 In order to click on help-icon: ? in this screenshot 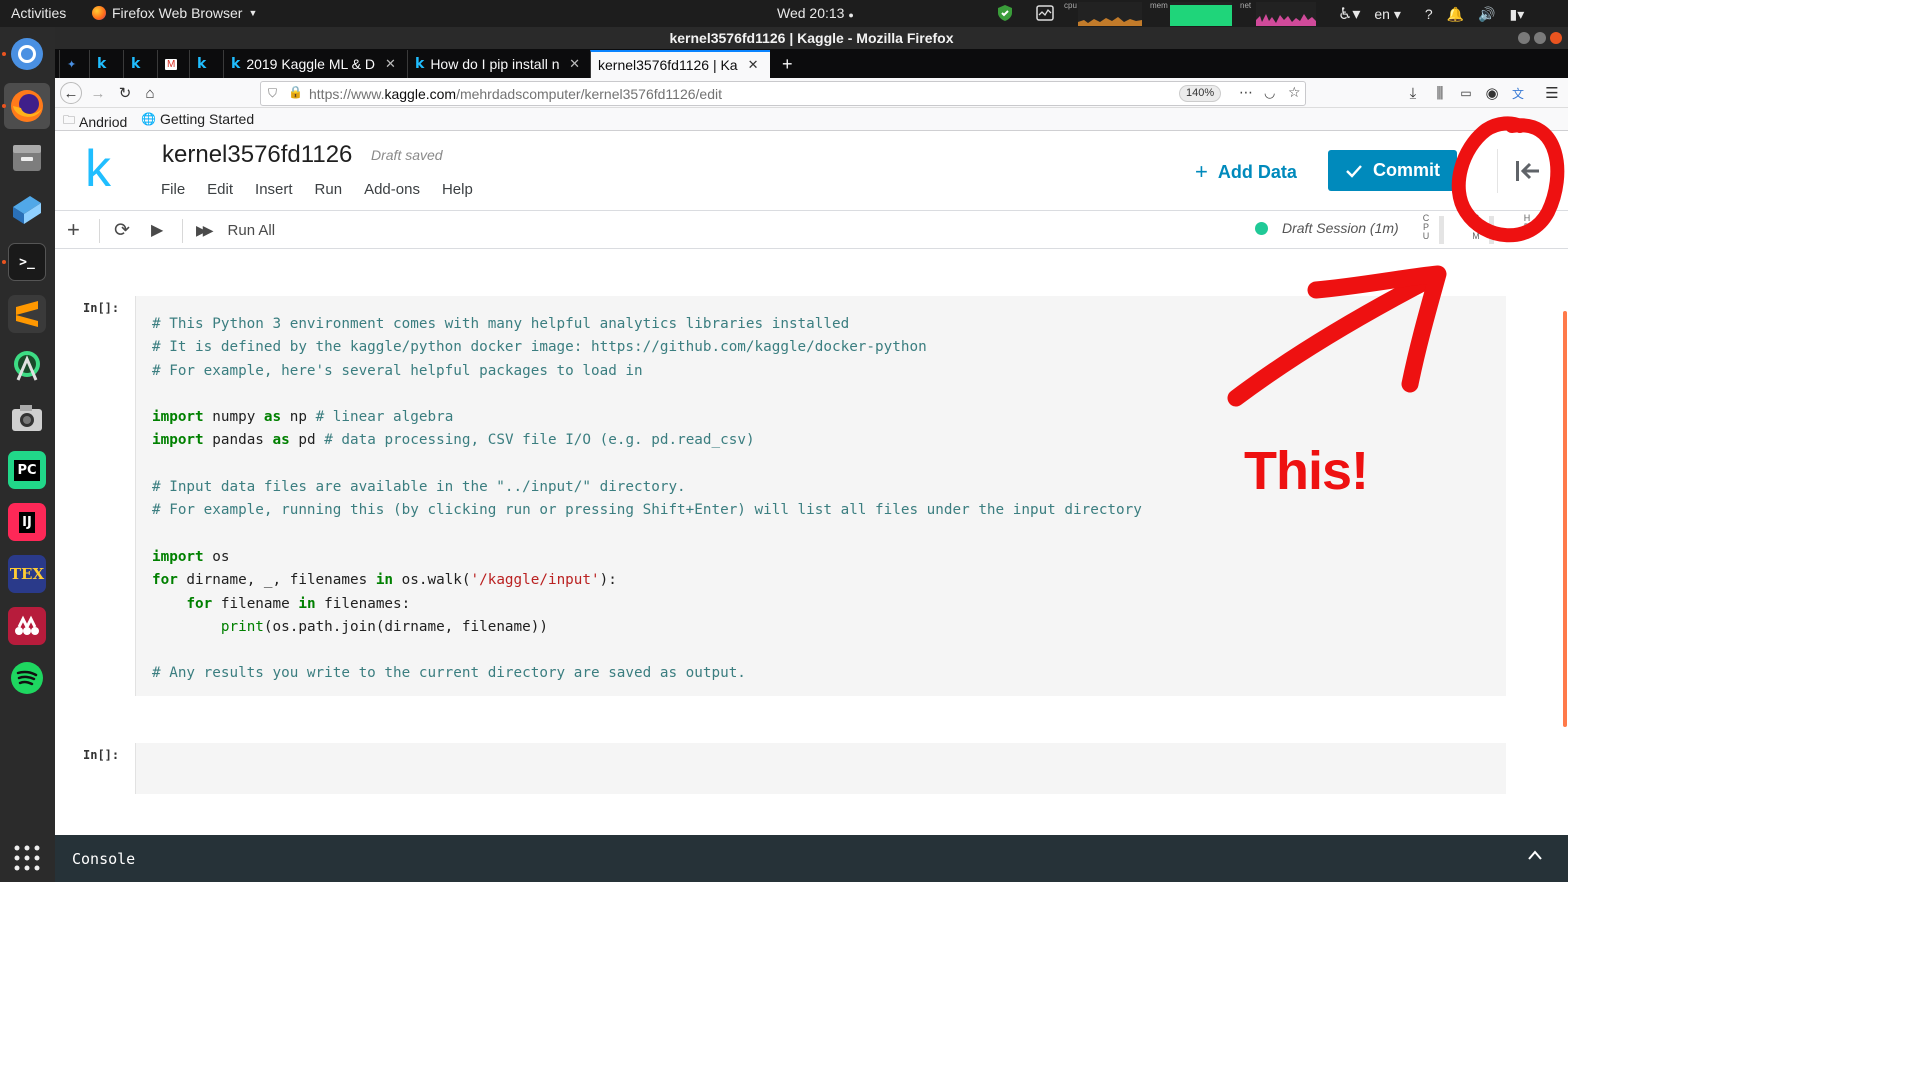, I will do `click(1429, 14)`.